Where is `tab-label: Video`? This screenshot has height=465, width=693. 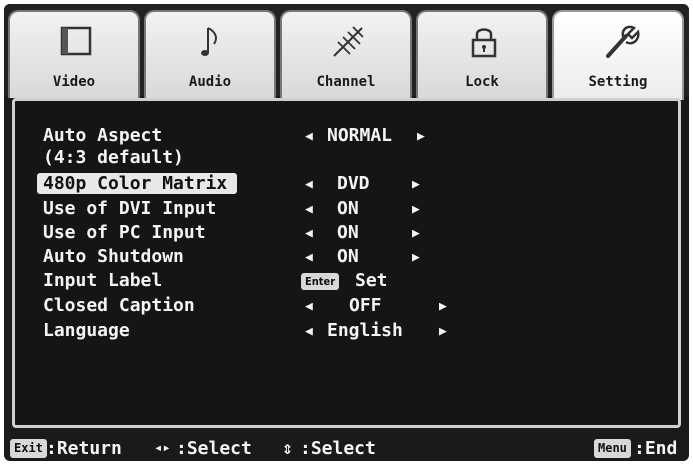 tab-label: Video is located at coordinates (74, 82).